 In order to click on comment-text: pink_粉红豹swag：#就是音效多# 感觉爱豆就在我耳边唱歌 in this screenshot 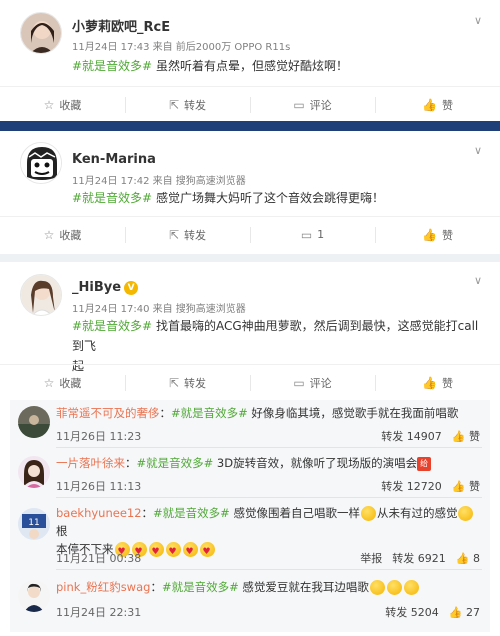, I will do `click(269, 587)`.